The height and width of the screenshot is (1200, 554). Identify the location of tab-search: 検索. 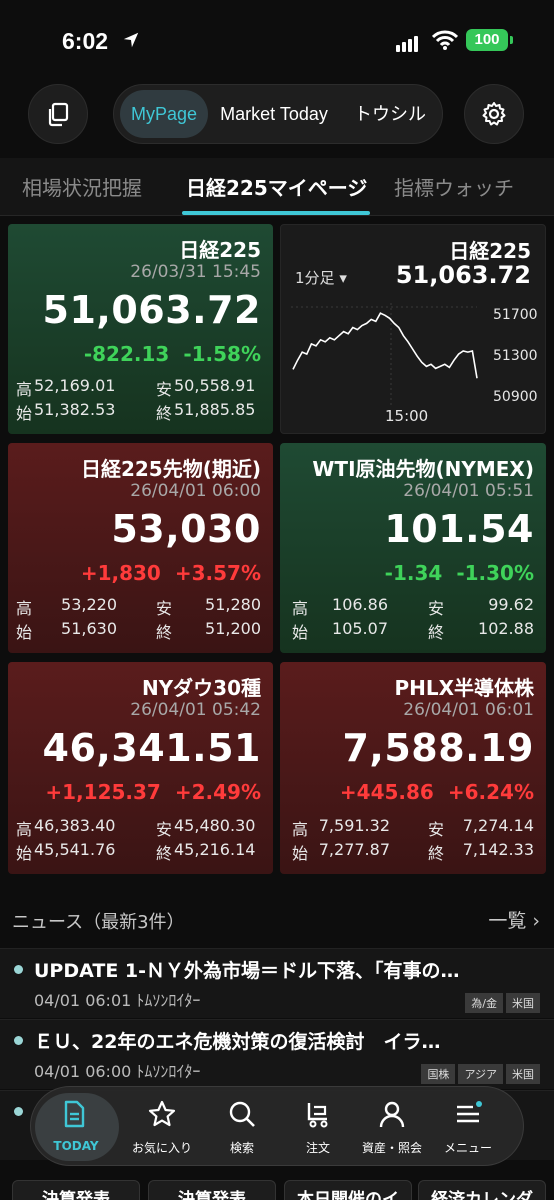
(242, 1127).